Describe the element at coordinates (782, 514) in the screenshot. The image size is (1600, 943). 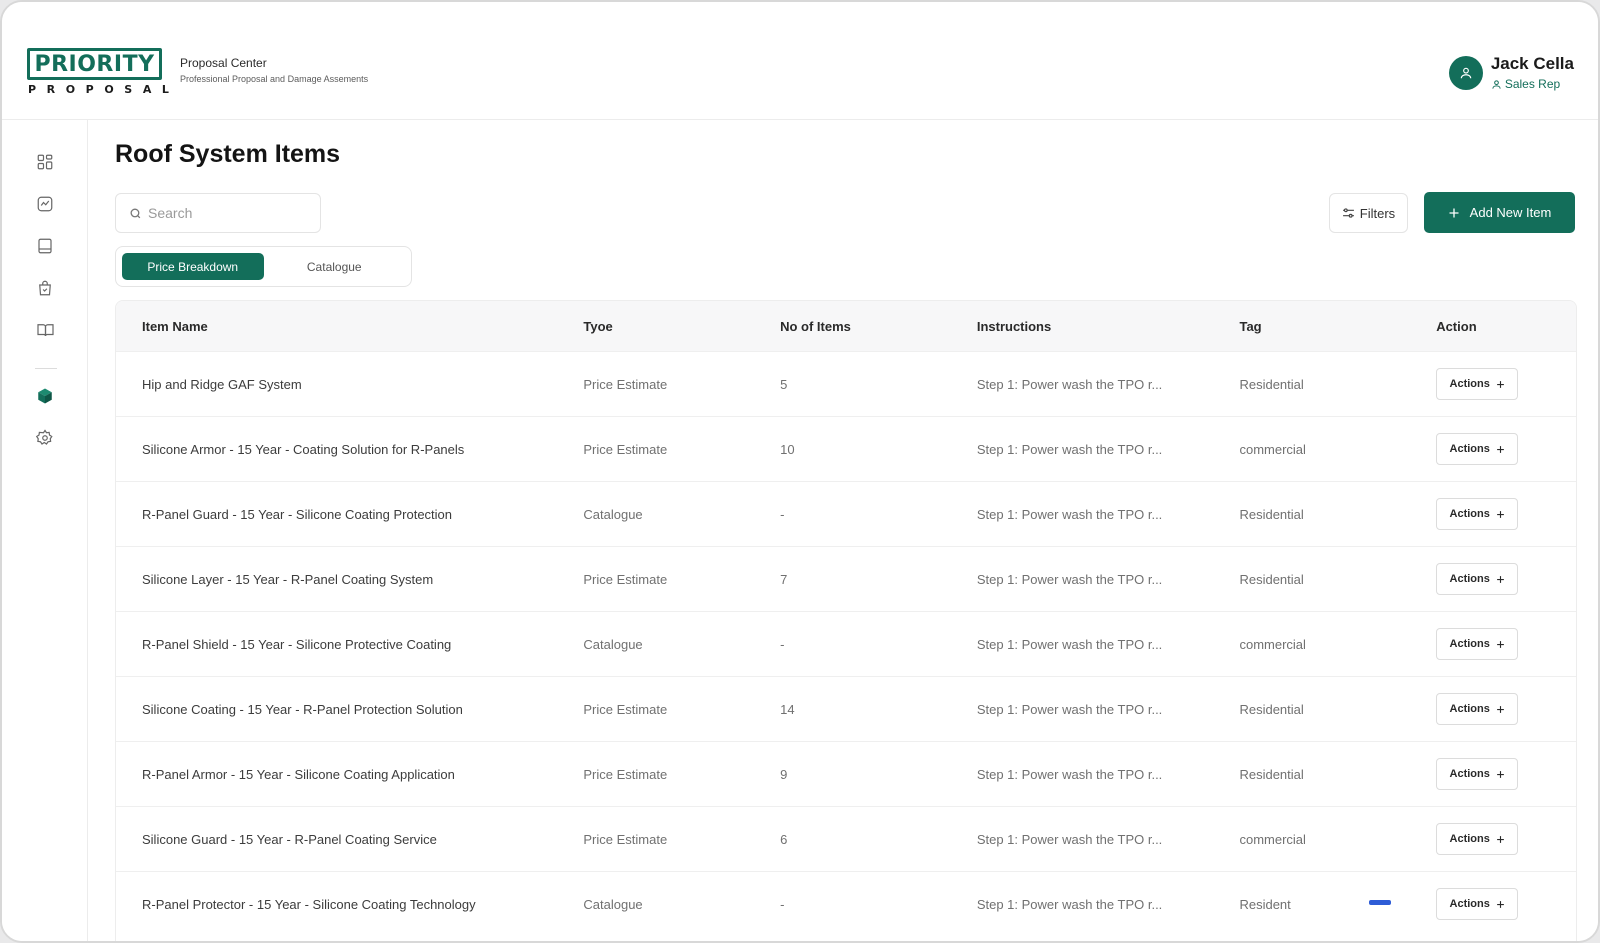
I see `cell-no-of-items: -` at that location.